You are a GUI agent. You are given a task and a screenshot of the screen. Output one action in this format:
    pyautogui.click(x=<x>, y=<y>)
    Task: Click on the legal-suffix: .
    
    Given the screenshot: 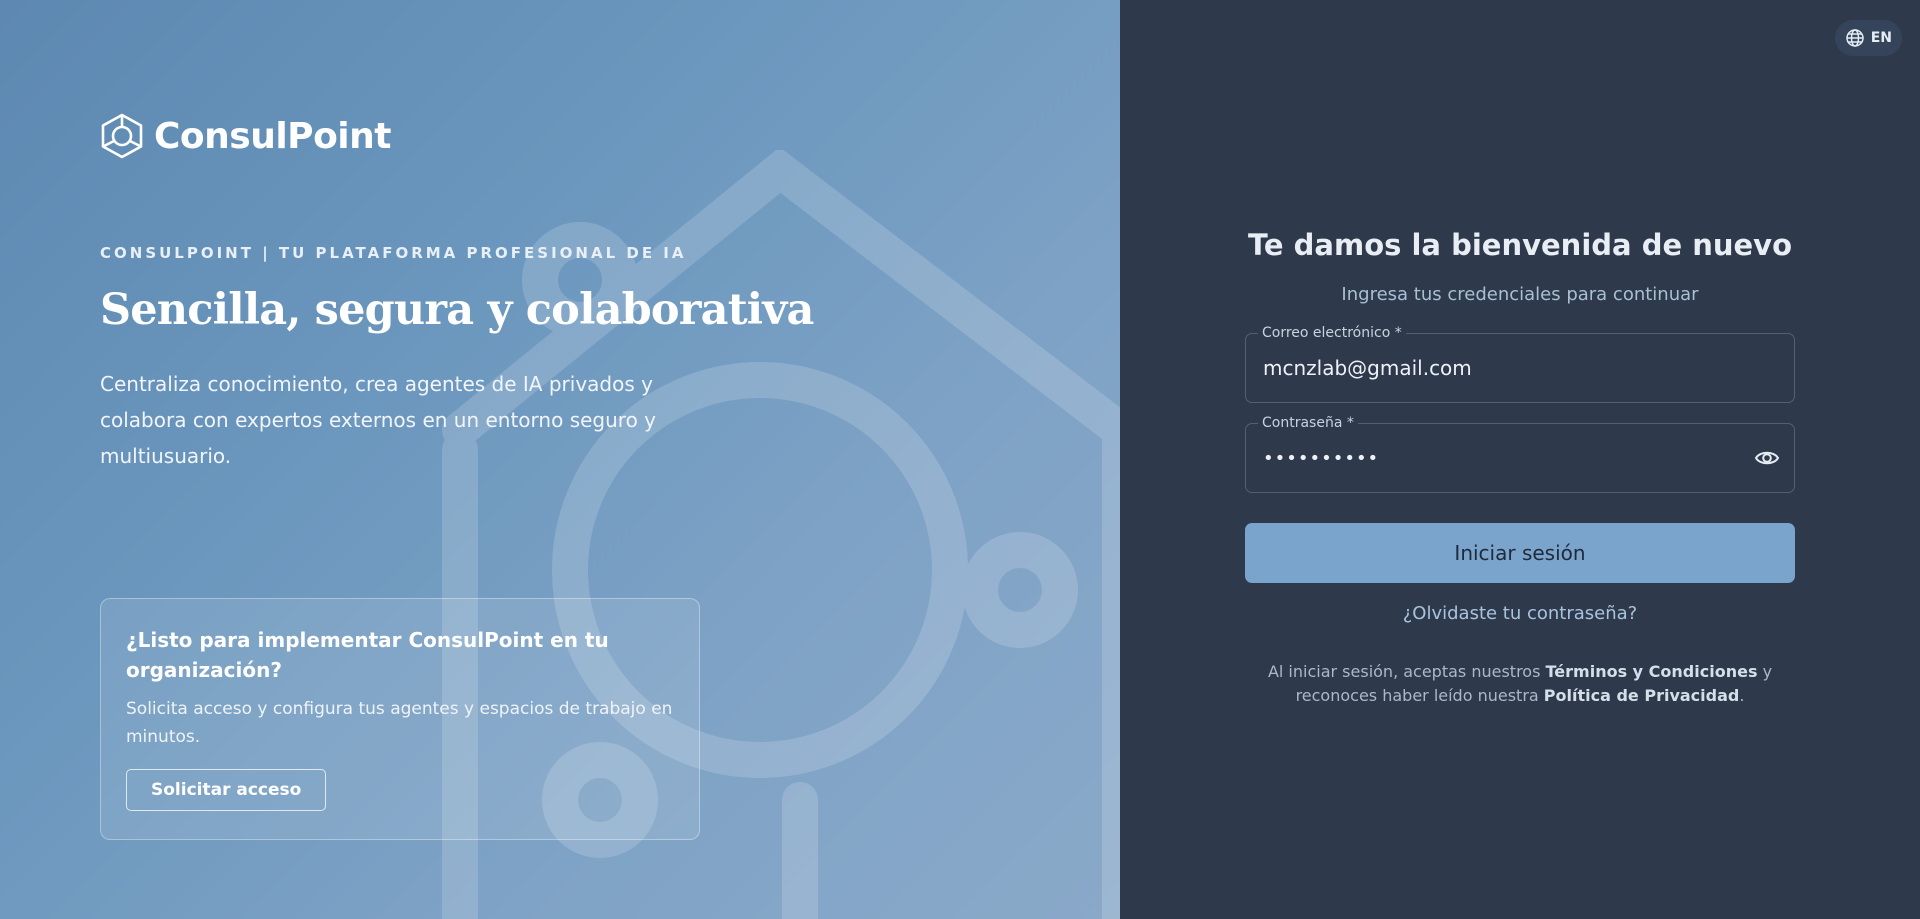 What is the action you would take?
    pyautogui.click(x=1742, y=695)
    